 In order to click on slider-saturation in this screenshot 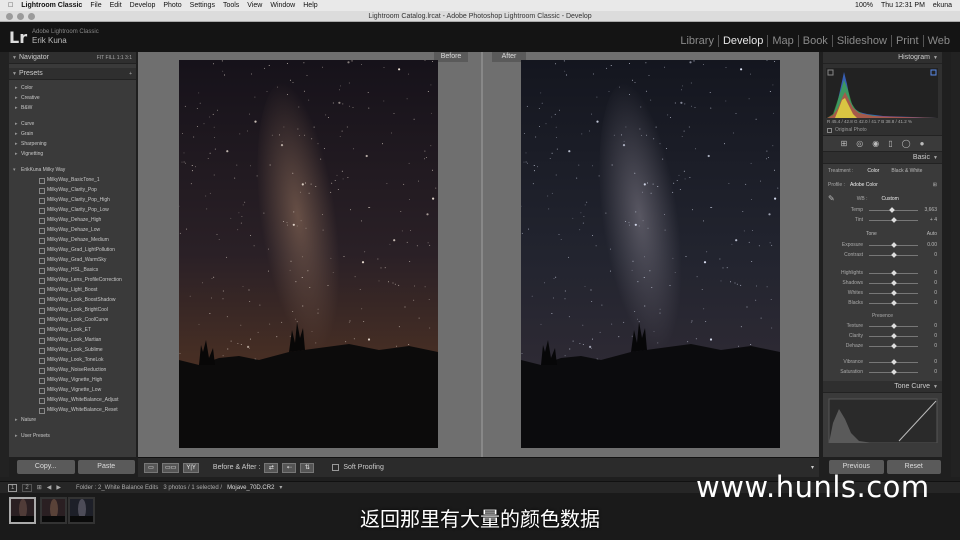, I will do `click(893, 371)`.